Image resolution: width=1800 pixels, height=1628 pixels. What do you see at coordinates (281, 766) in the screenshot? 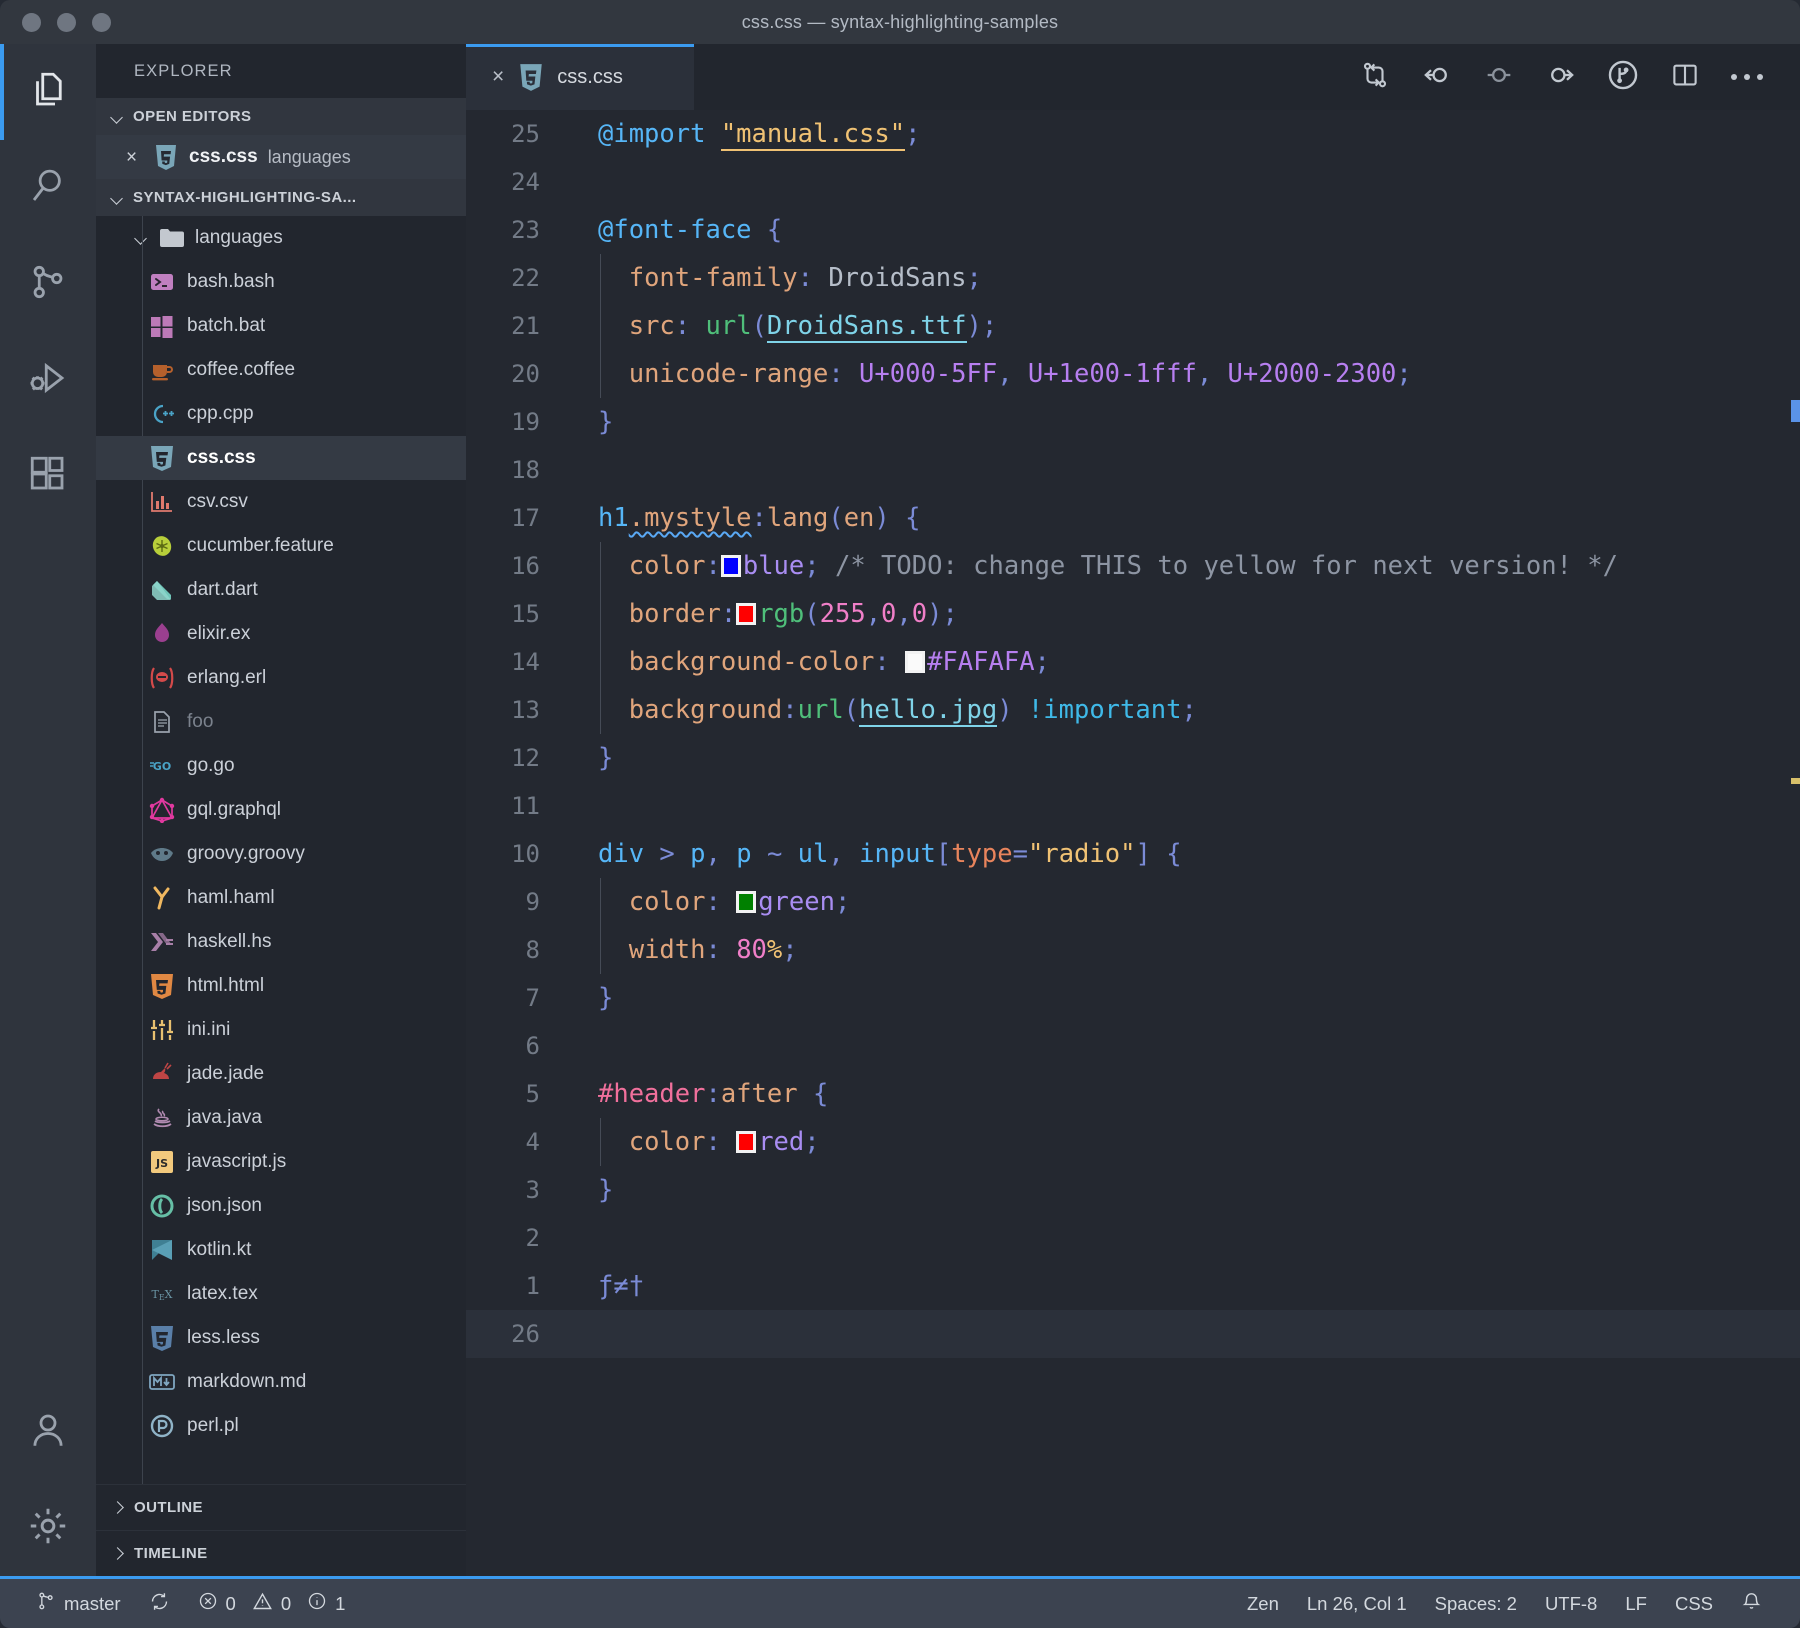
I see `tree-file-go-go: GO go.go` at bounding box center [281, 766].